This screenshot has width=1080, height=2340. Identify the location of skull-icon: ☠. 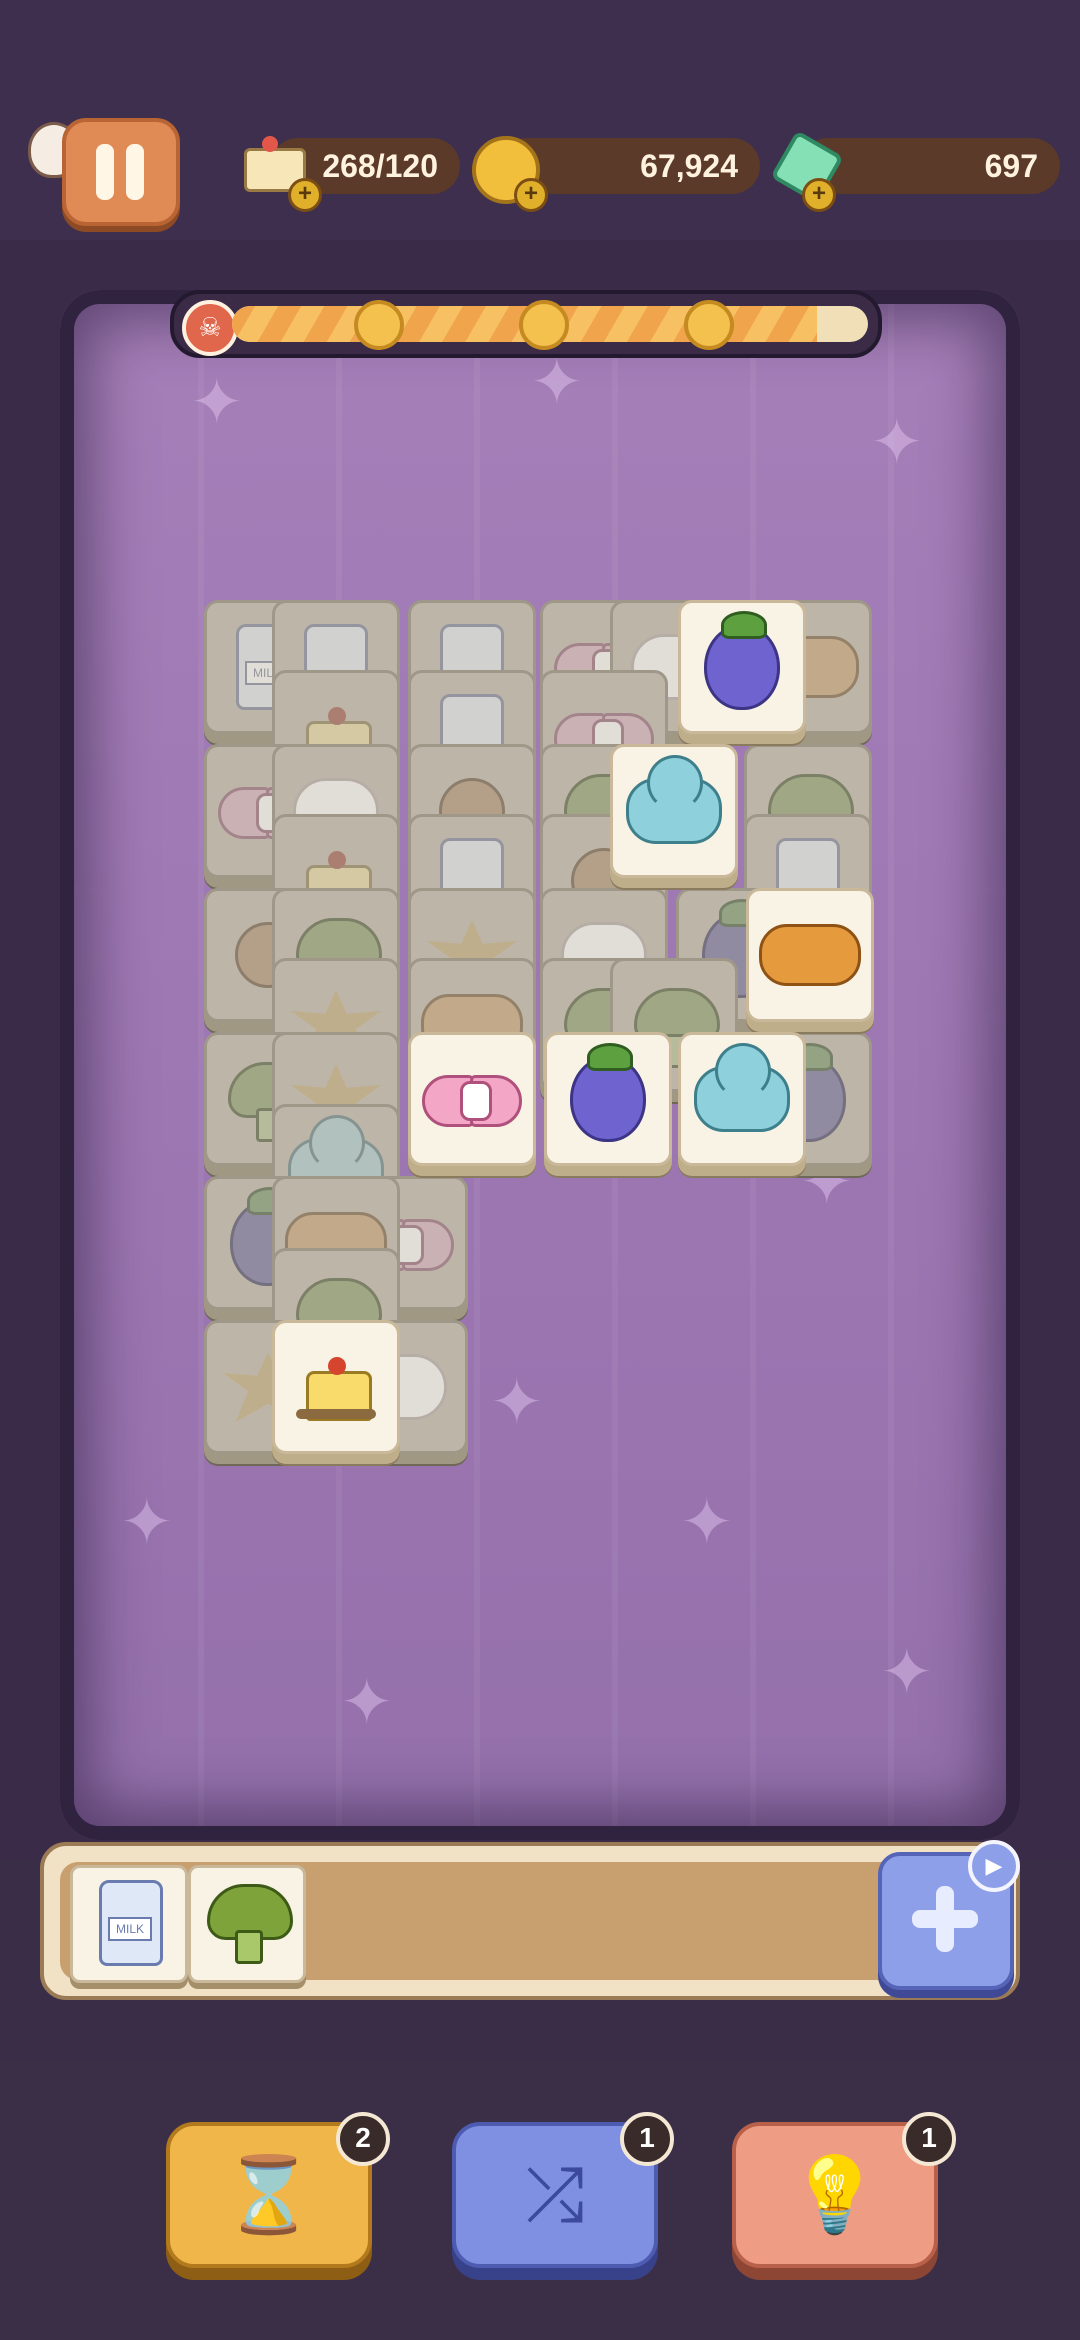
(210, 328).